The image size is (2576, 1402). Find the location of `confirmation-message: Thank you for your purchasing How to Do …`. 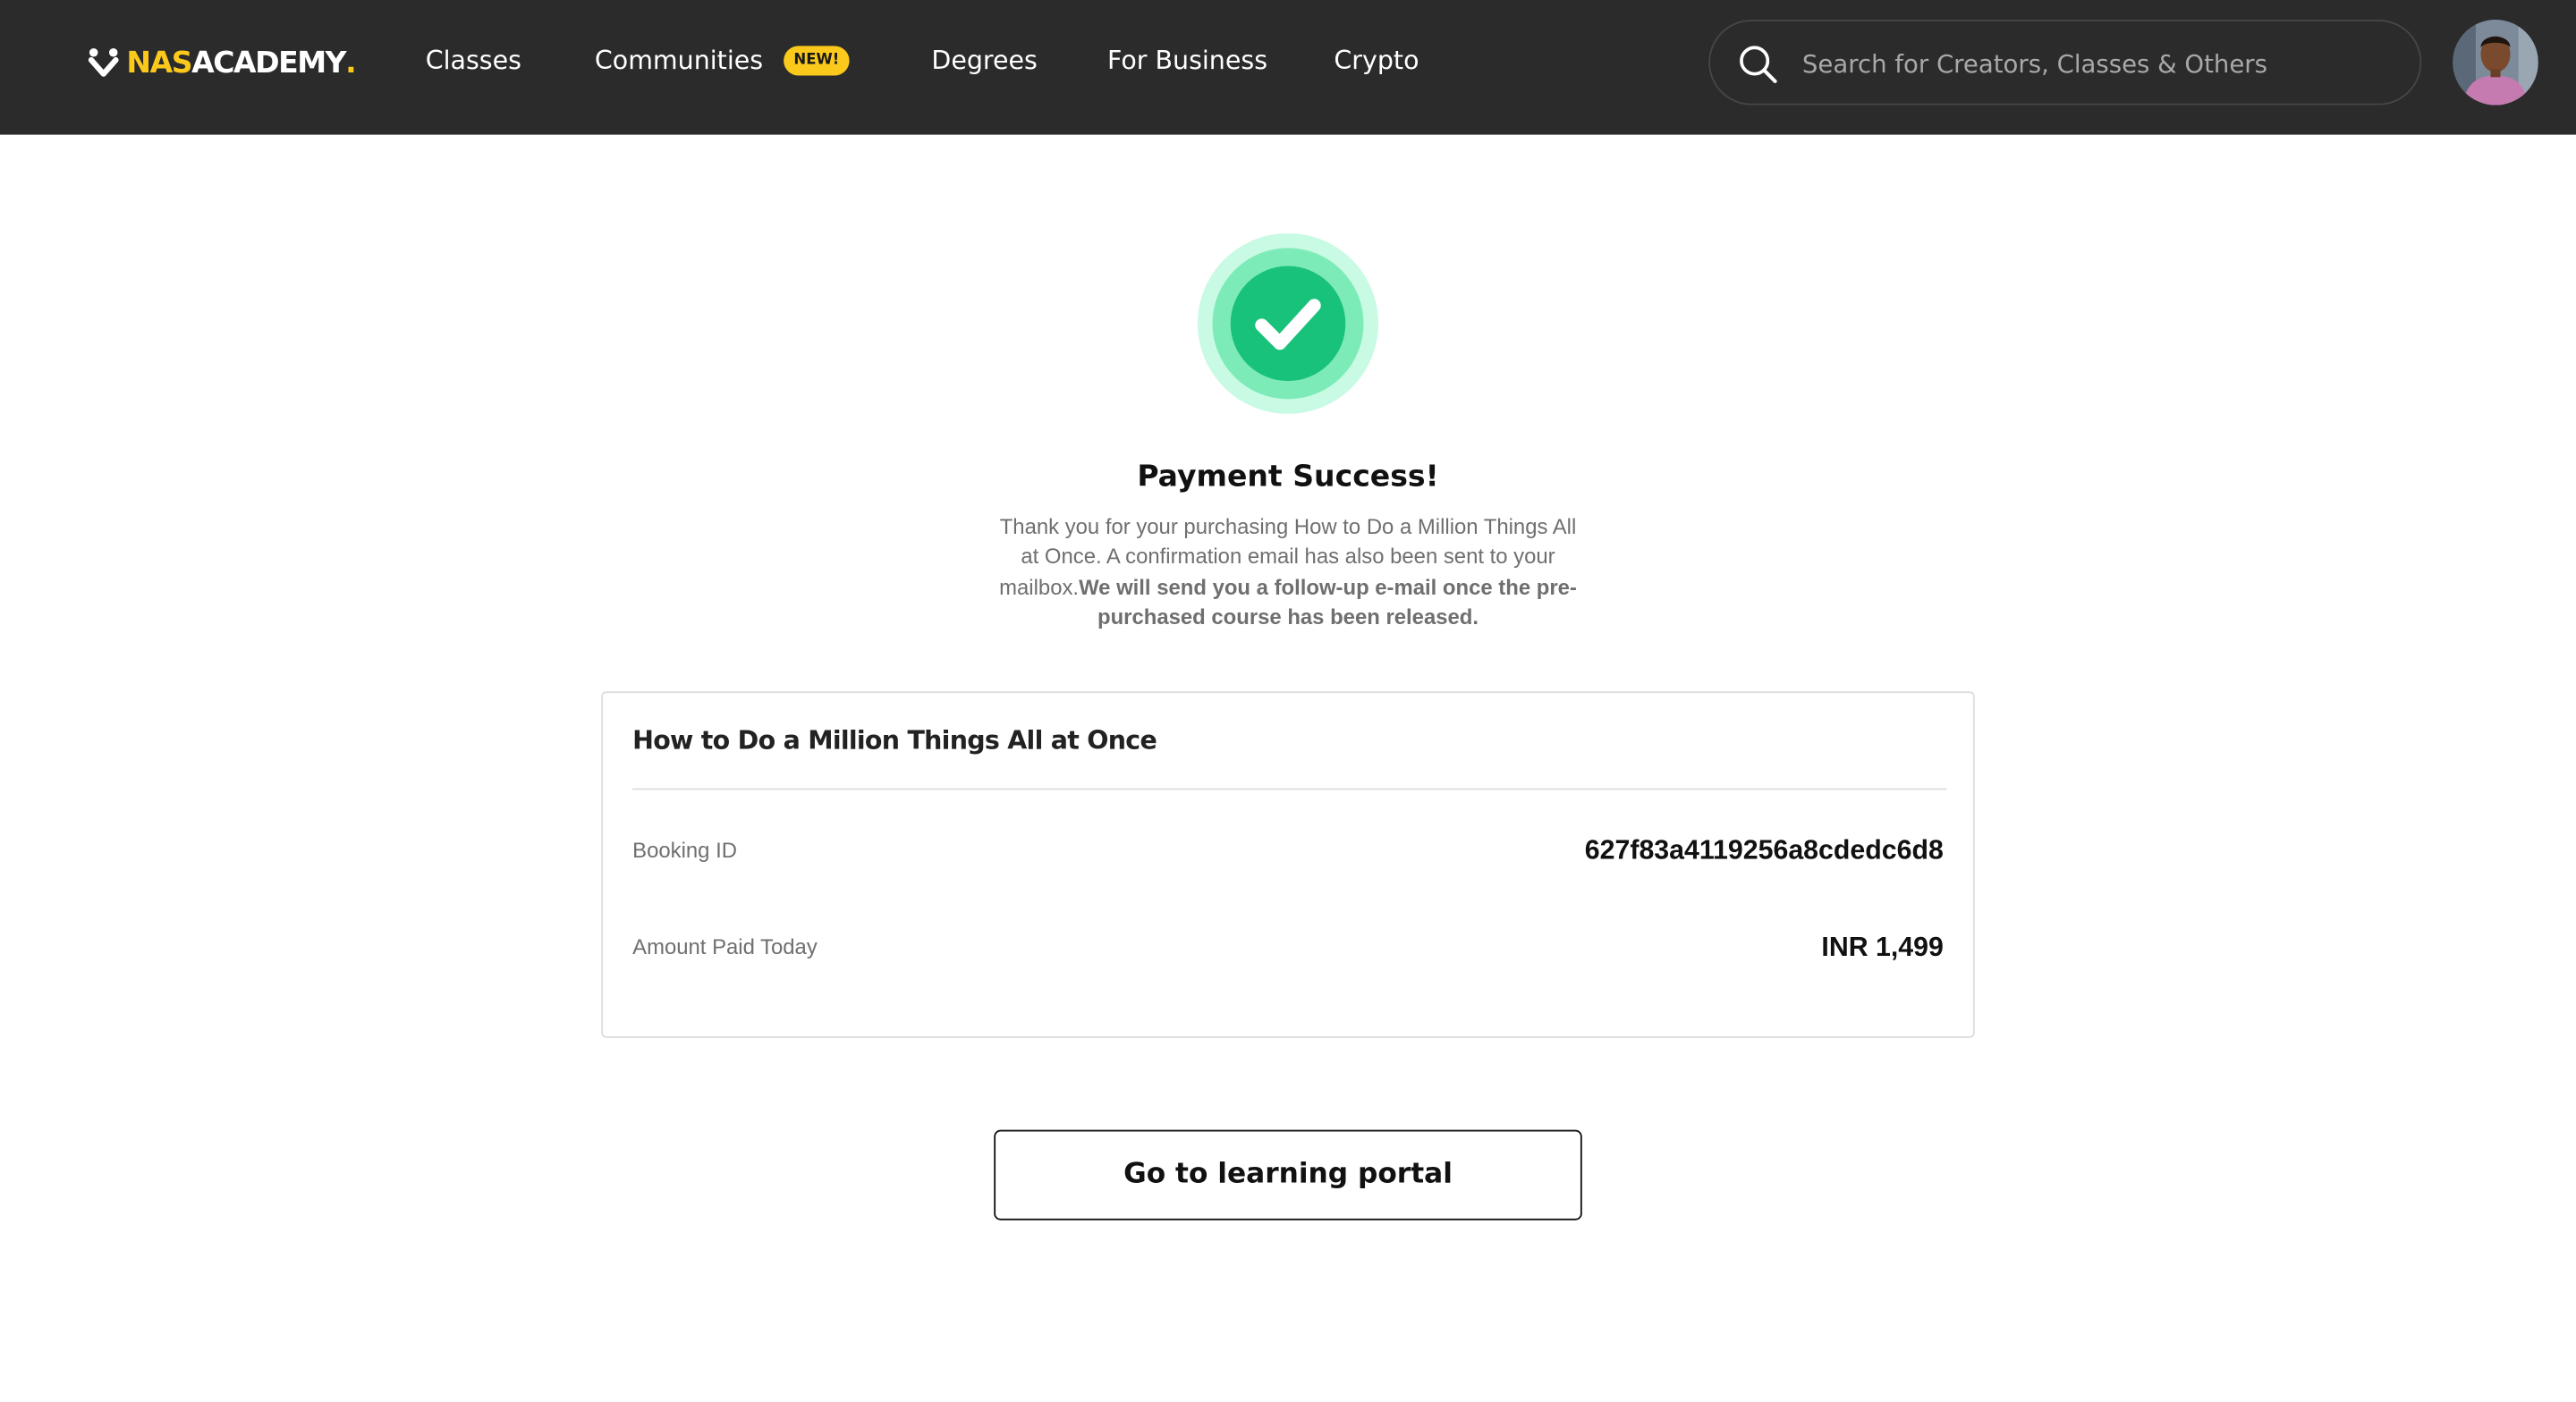

confirmation-message: Thank you for your purchasing How to Do … is located at coordinates (1287, 572).